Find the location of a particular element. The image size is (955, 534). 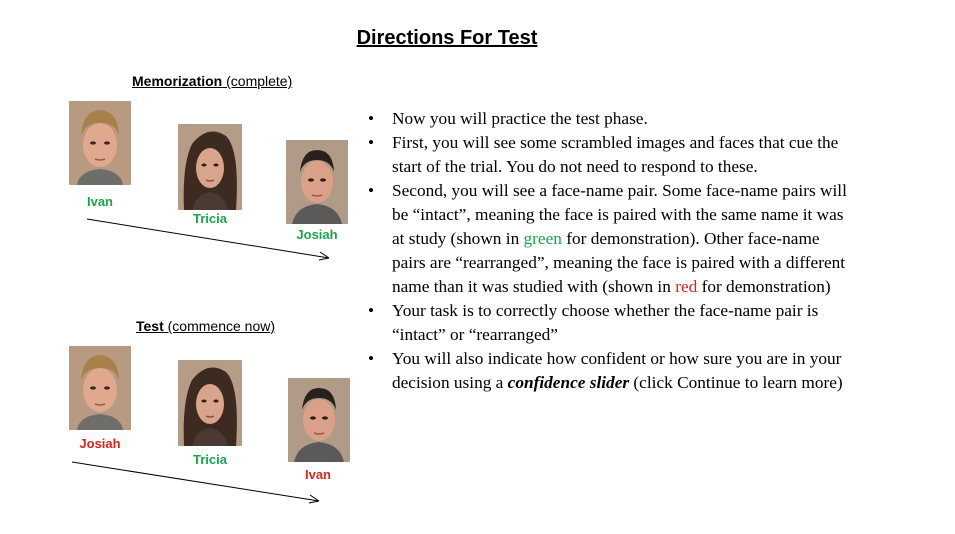

instruction-text: (click Continue to learn more) is located at coordinates (736, 382).